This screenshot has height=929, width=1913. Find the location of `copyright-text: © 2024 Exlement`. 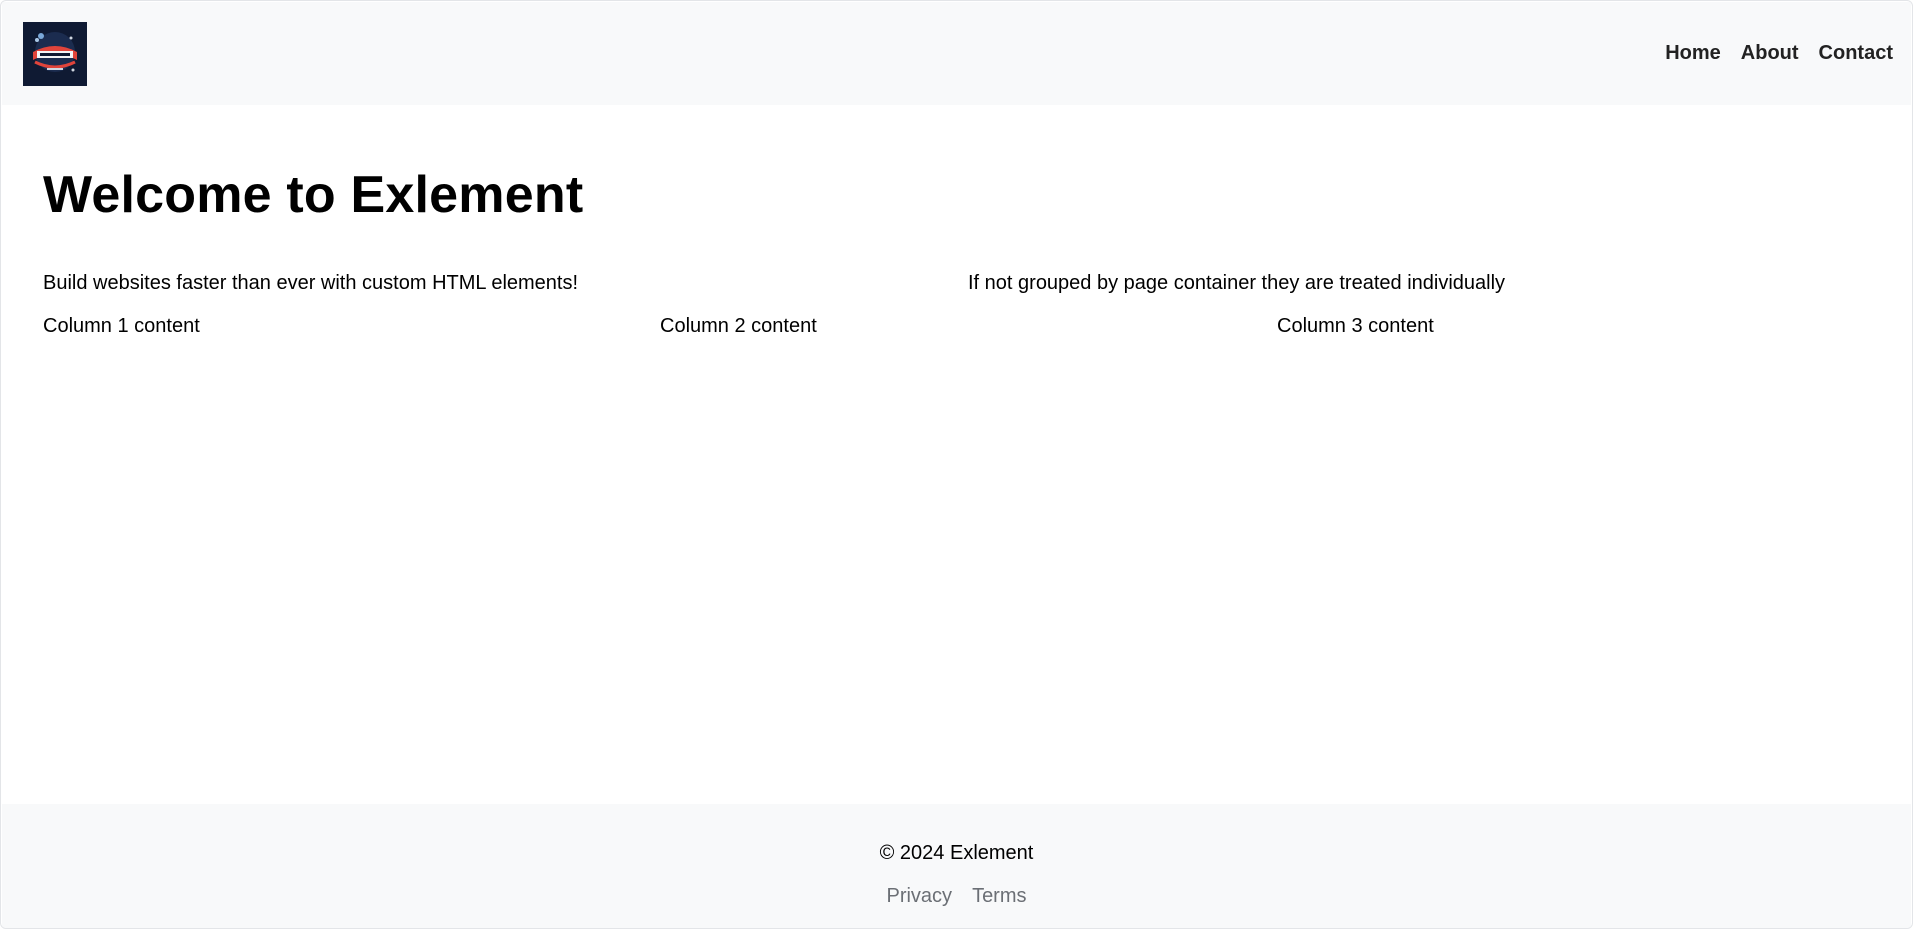

copyright-text: © 2024 Exlement is located at coordinates (956, 853).